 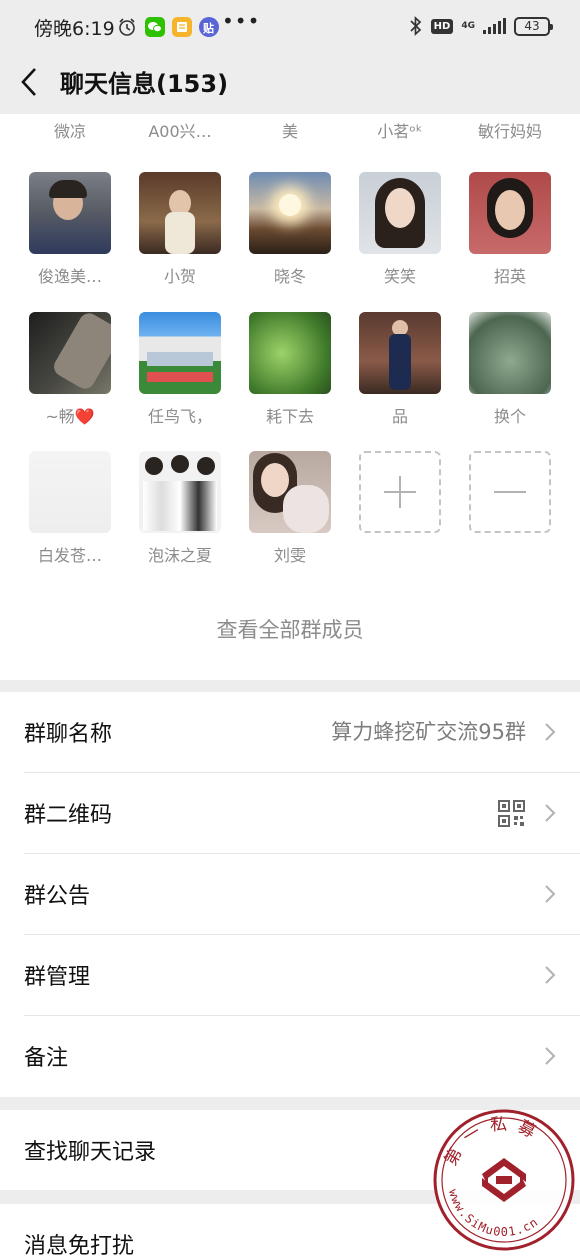 I want to click on alarm-clock-icon, so click(x=127, y=27).